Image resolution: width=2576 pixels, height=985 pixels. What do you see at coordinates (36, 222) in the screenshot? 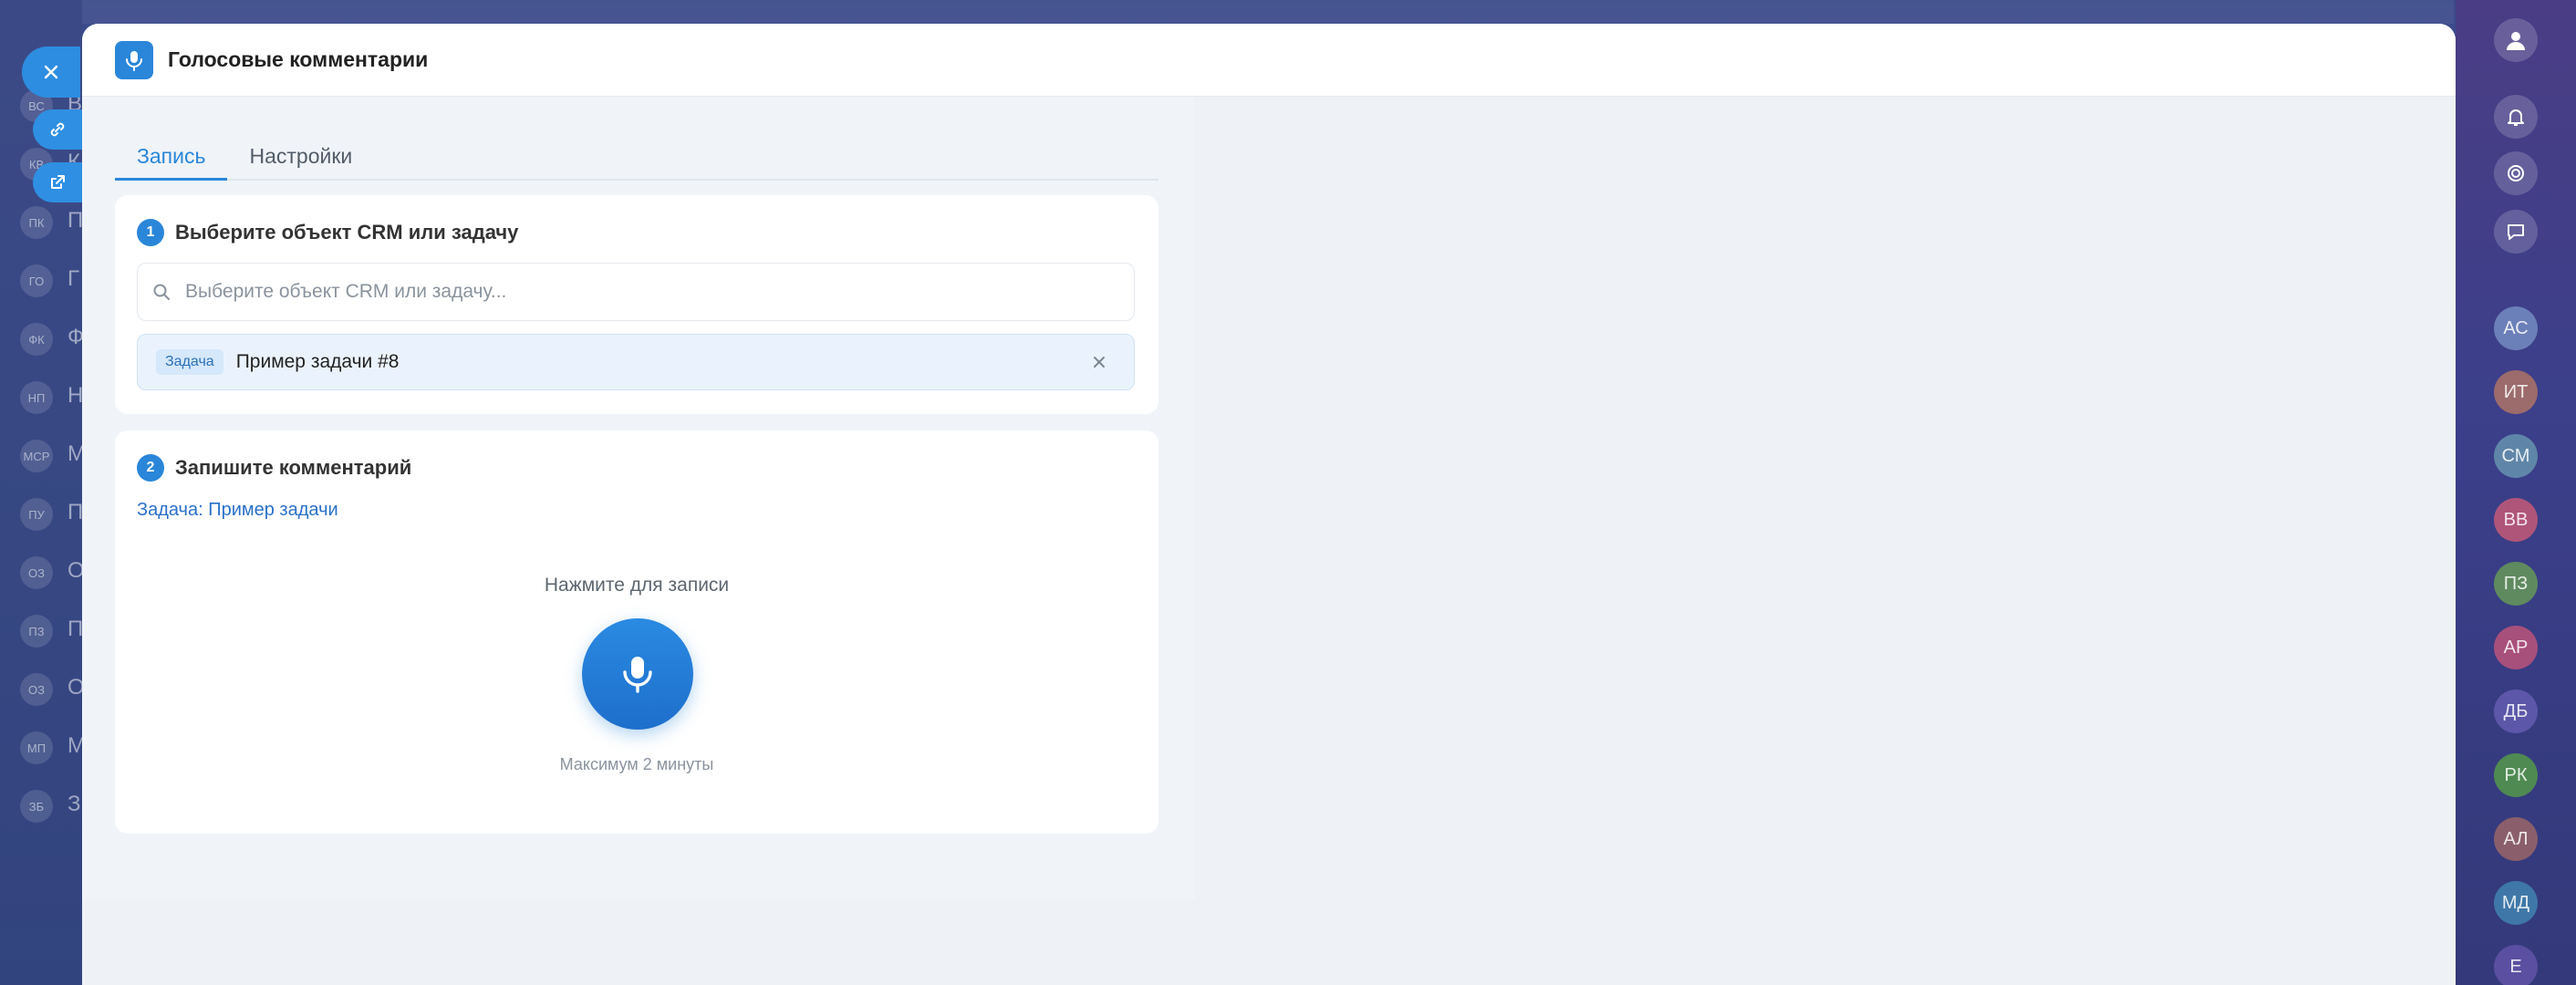
I see `background-sidebar-avatar: ПК` at bounding box center [36, 222].